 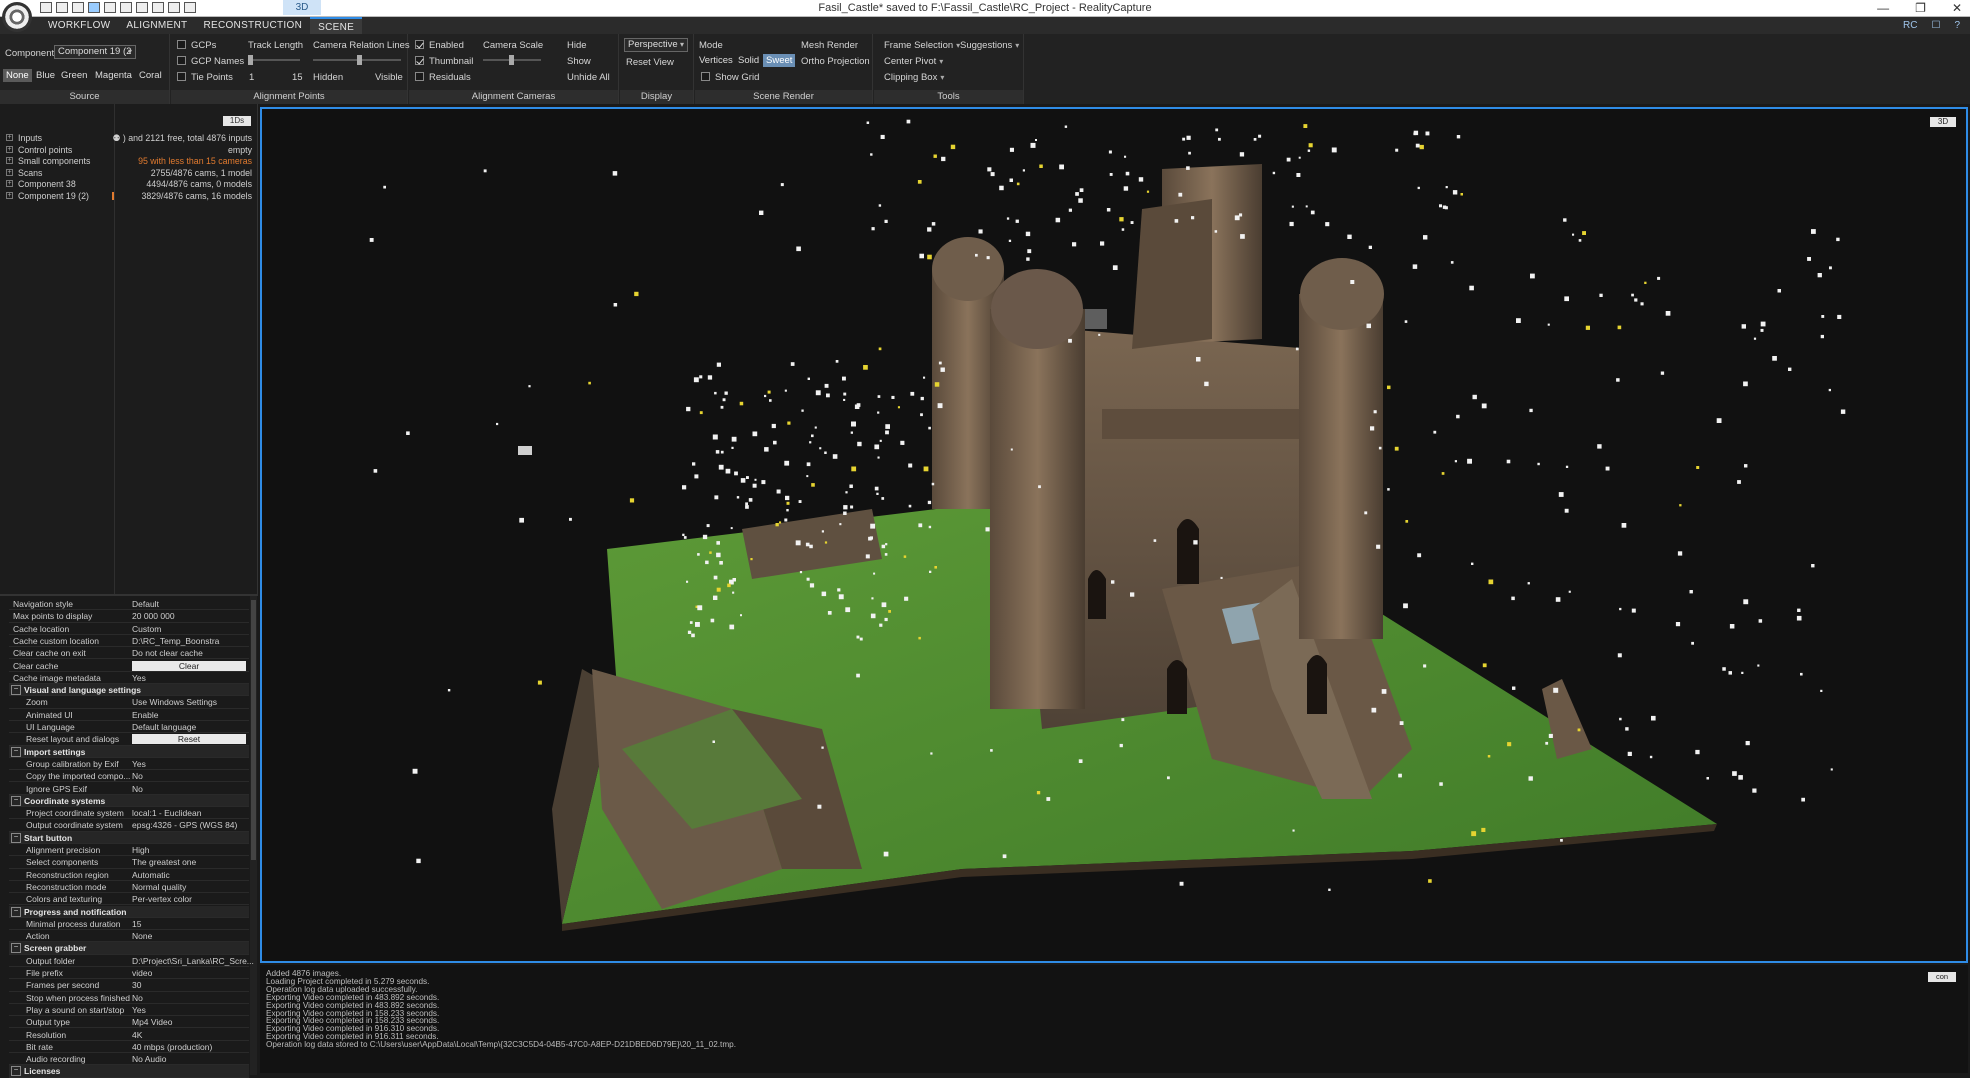 I want to click on settings-section-header: Screen grabber, so click(x=129, y=948).